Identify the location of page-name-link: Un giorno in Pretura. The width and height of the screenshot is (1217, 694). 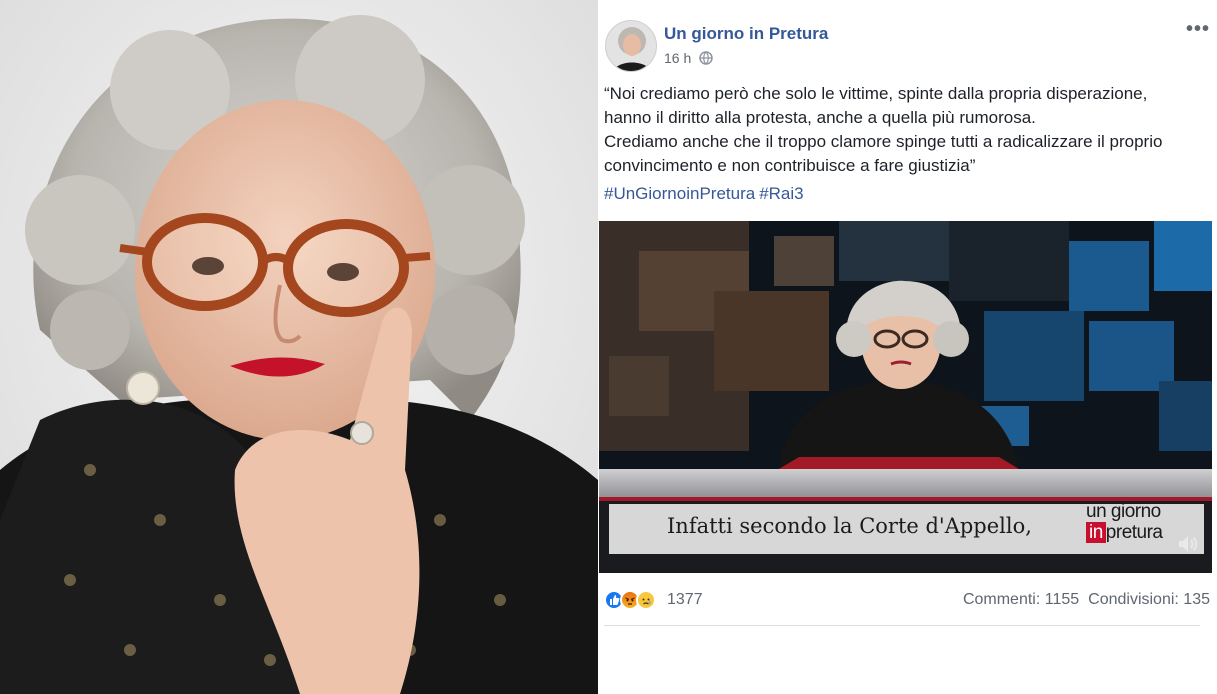
(746, 34).